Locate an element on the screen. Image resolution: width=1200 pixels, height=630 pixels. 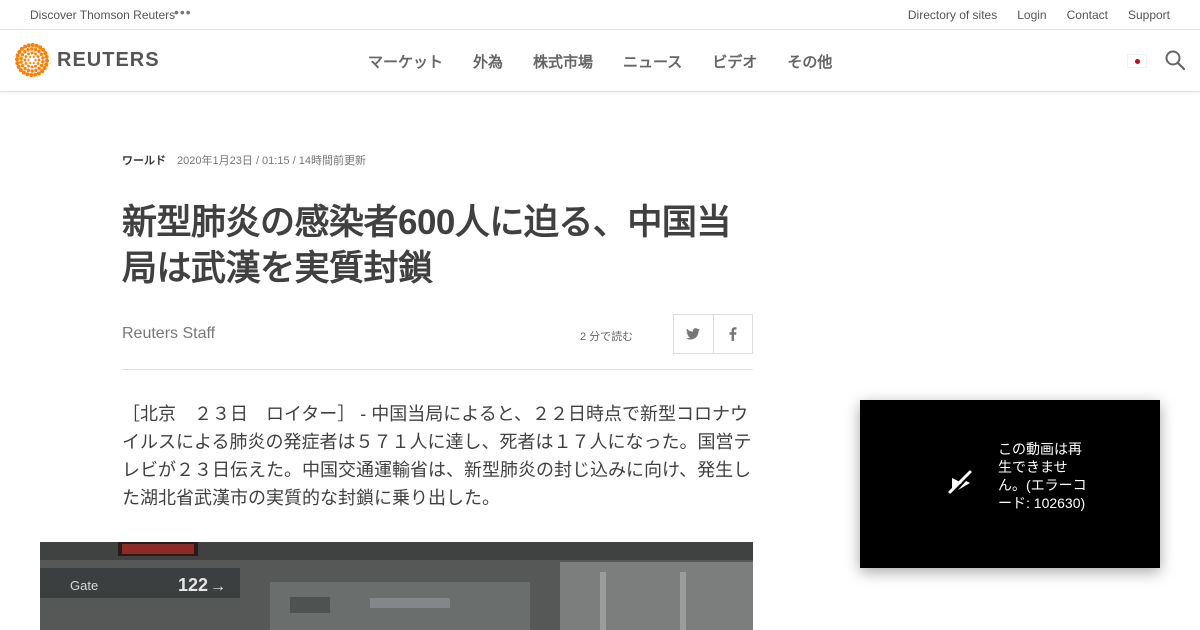
photo-sign-arrow: → is located at coordinates (218, 586).